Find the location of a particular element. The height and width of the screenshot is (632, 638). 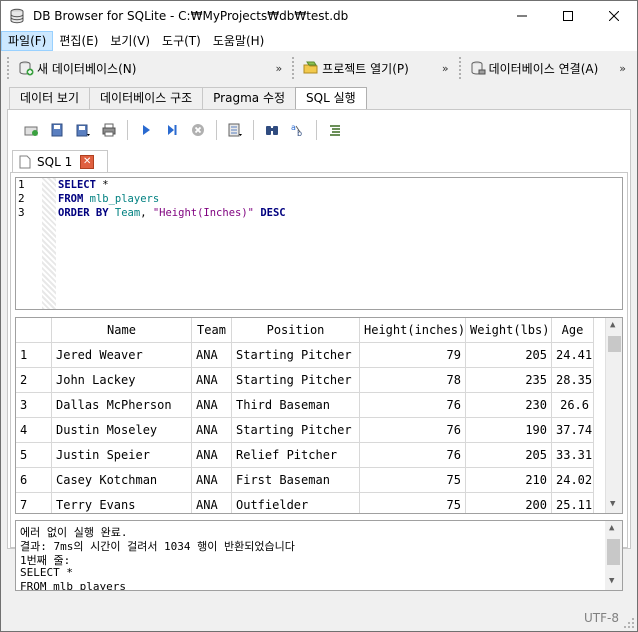

cell-weight: 190 is located at coordinates (509, 430).